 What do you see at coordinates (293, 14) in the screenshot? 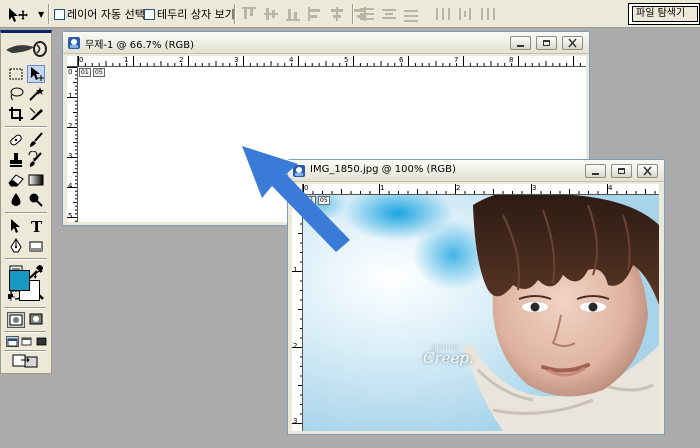
I see `align-bottom-icon` at bounding box center [293, 14].